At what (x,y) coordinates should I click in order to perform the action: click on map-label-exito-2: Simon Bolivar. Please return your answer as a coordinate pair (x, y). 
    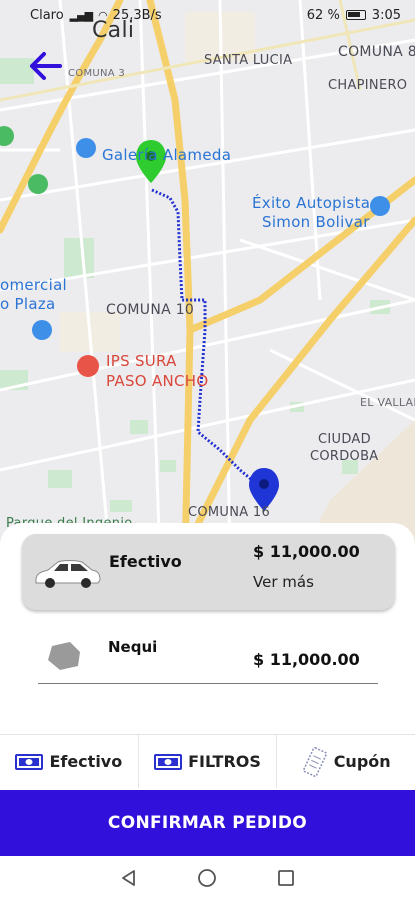
    Looking at the image, I should click on (316, 222).